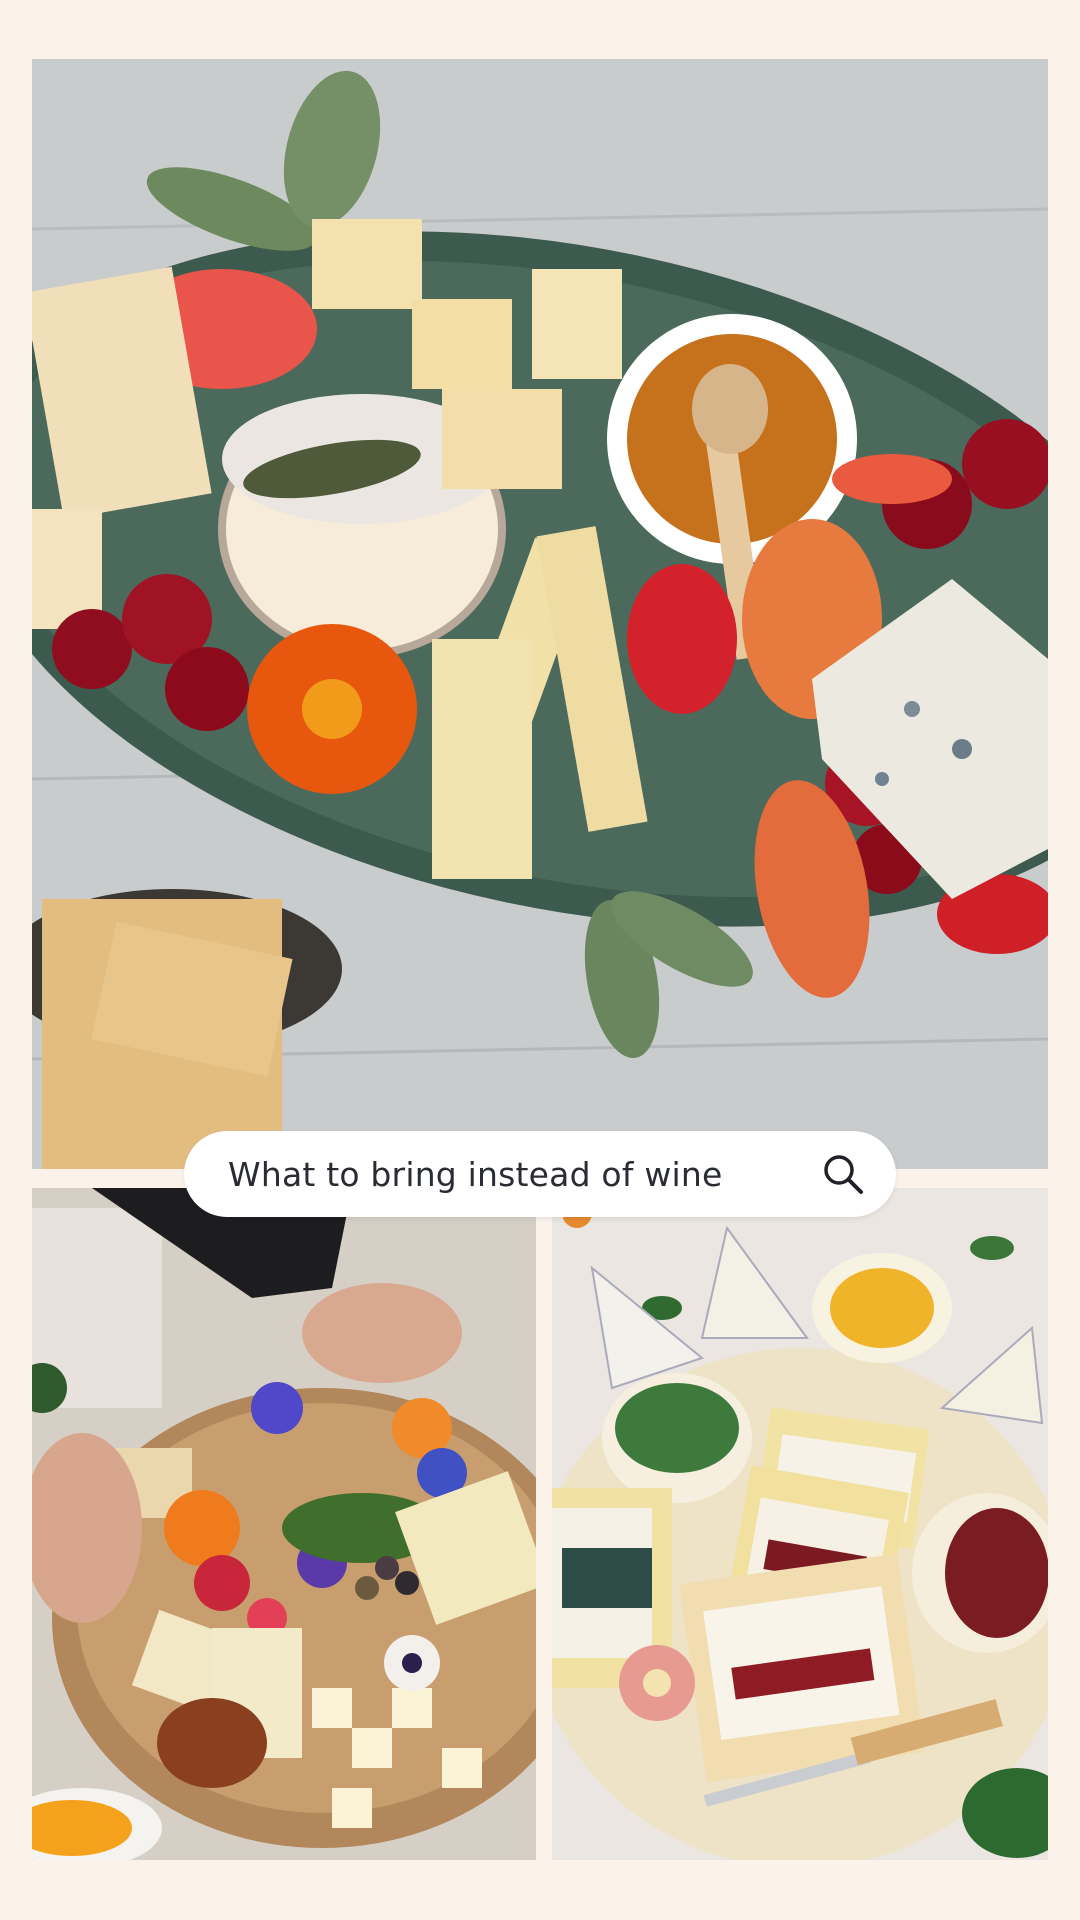  I want to click on search-icon, so click(843, 1174).